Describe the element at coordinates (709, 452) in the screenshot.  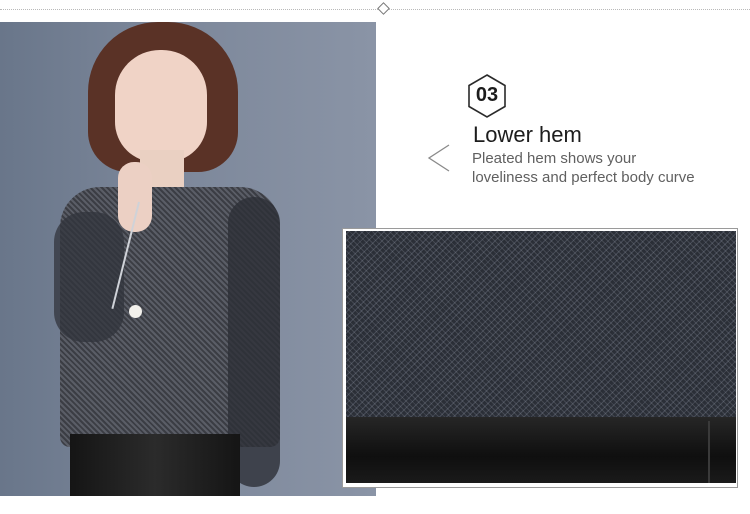
I see `skirt-seam` at that location.